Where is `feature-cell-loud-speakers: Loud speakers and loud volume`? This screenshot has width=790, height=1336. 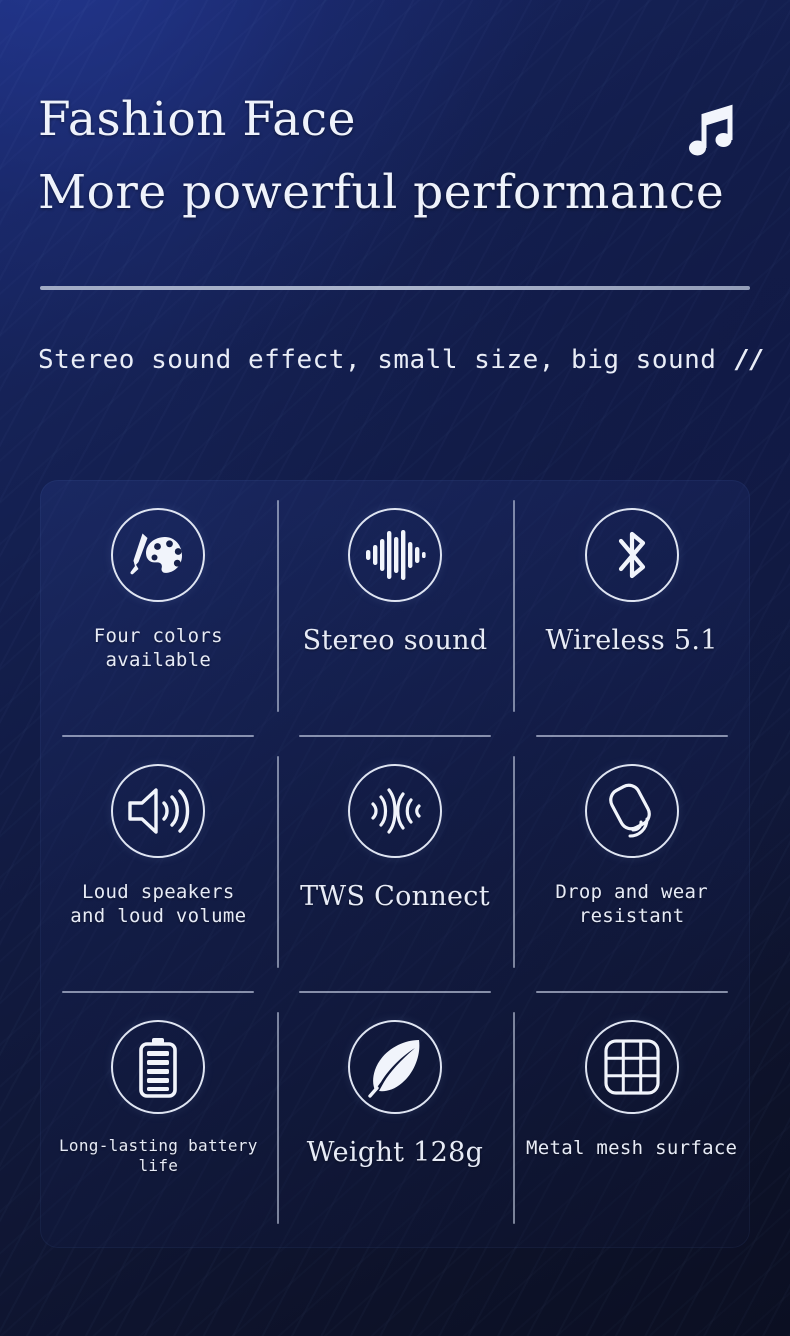
feature-cell-loud-speakers: Loud speakers and loud volume is located at coordinates (158, 864).